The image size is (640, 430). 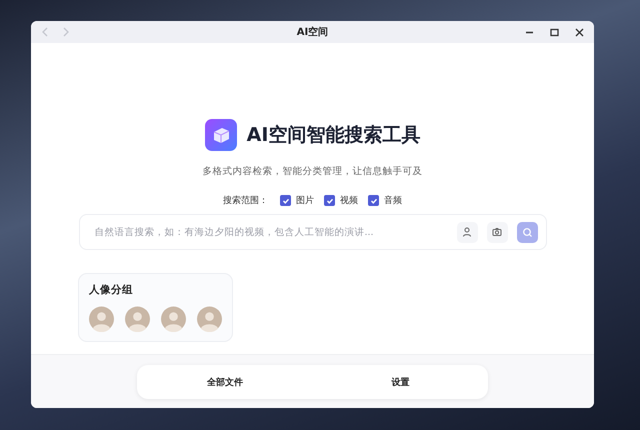 What do you see at coordinates (400, 382) in the screenshot?
I see `nav-button: 设置` at bounding box center [400, 382].